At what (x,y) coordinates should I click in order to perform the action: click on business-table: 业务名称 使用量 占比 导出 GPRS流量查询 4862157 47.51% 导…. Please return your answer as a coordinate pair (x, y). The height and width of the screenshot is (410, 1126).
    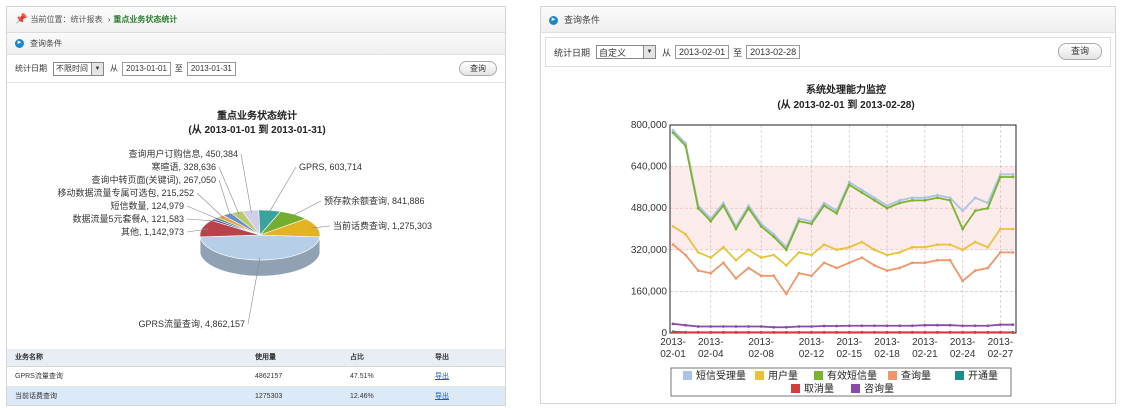
    Looking at the image, I should click on (256, 377).